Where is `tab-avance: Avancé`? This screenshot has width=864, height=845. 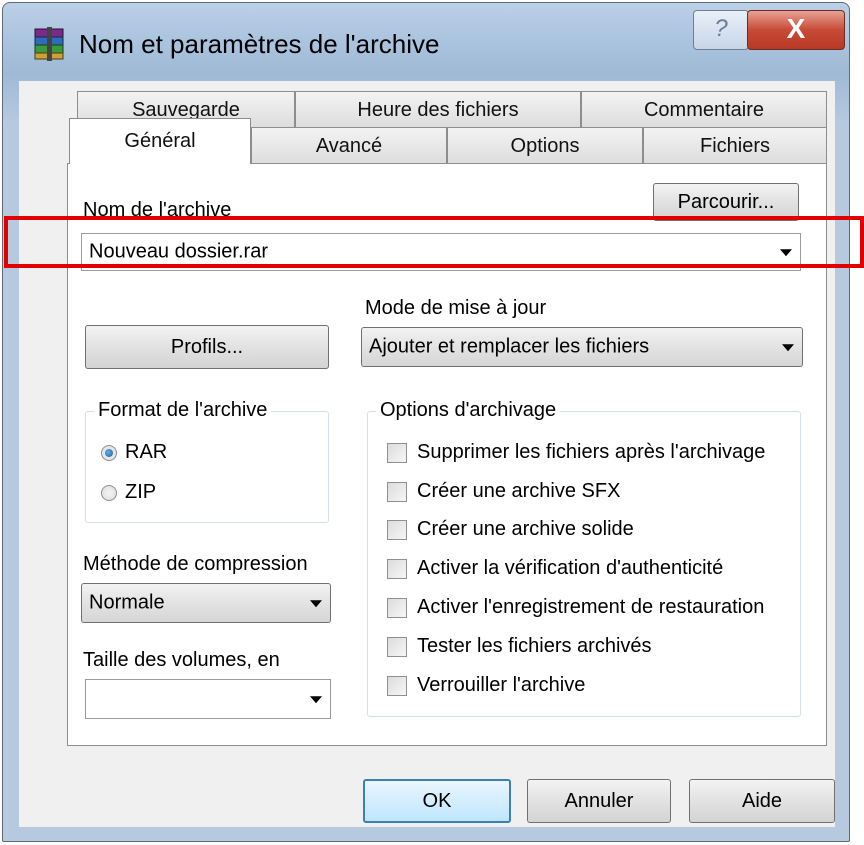
tab-avance: Avancé is located at coordinates (349, 146).